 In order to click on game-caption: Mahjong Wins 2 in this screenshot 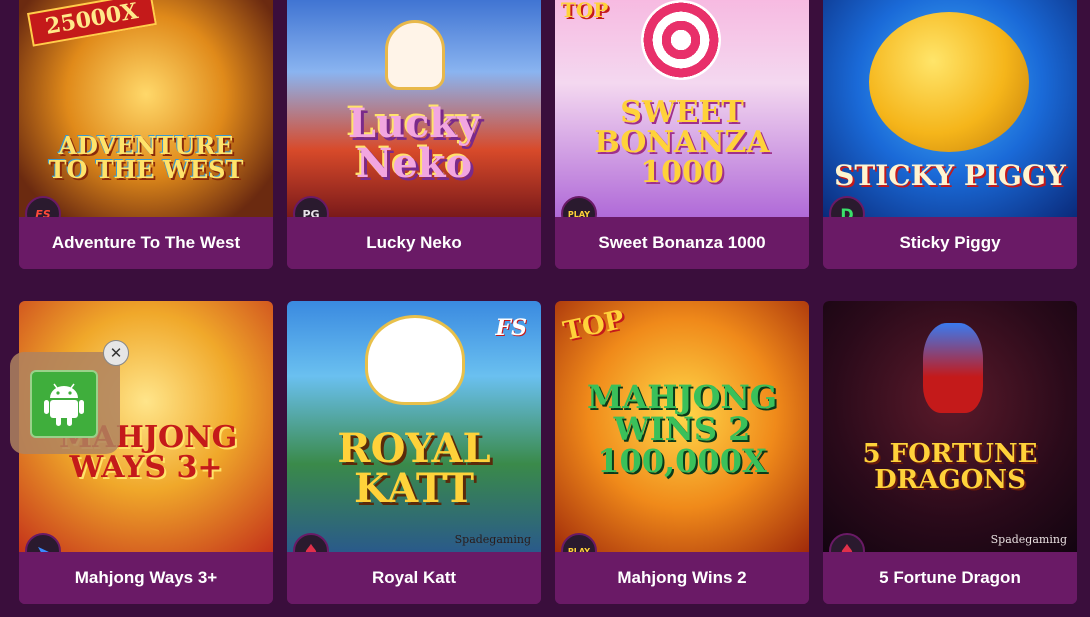, I will do `click(682, 578)`.